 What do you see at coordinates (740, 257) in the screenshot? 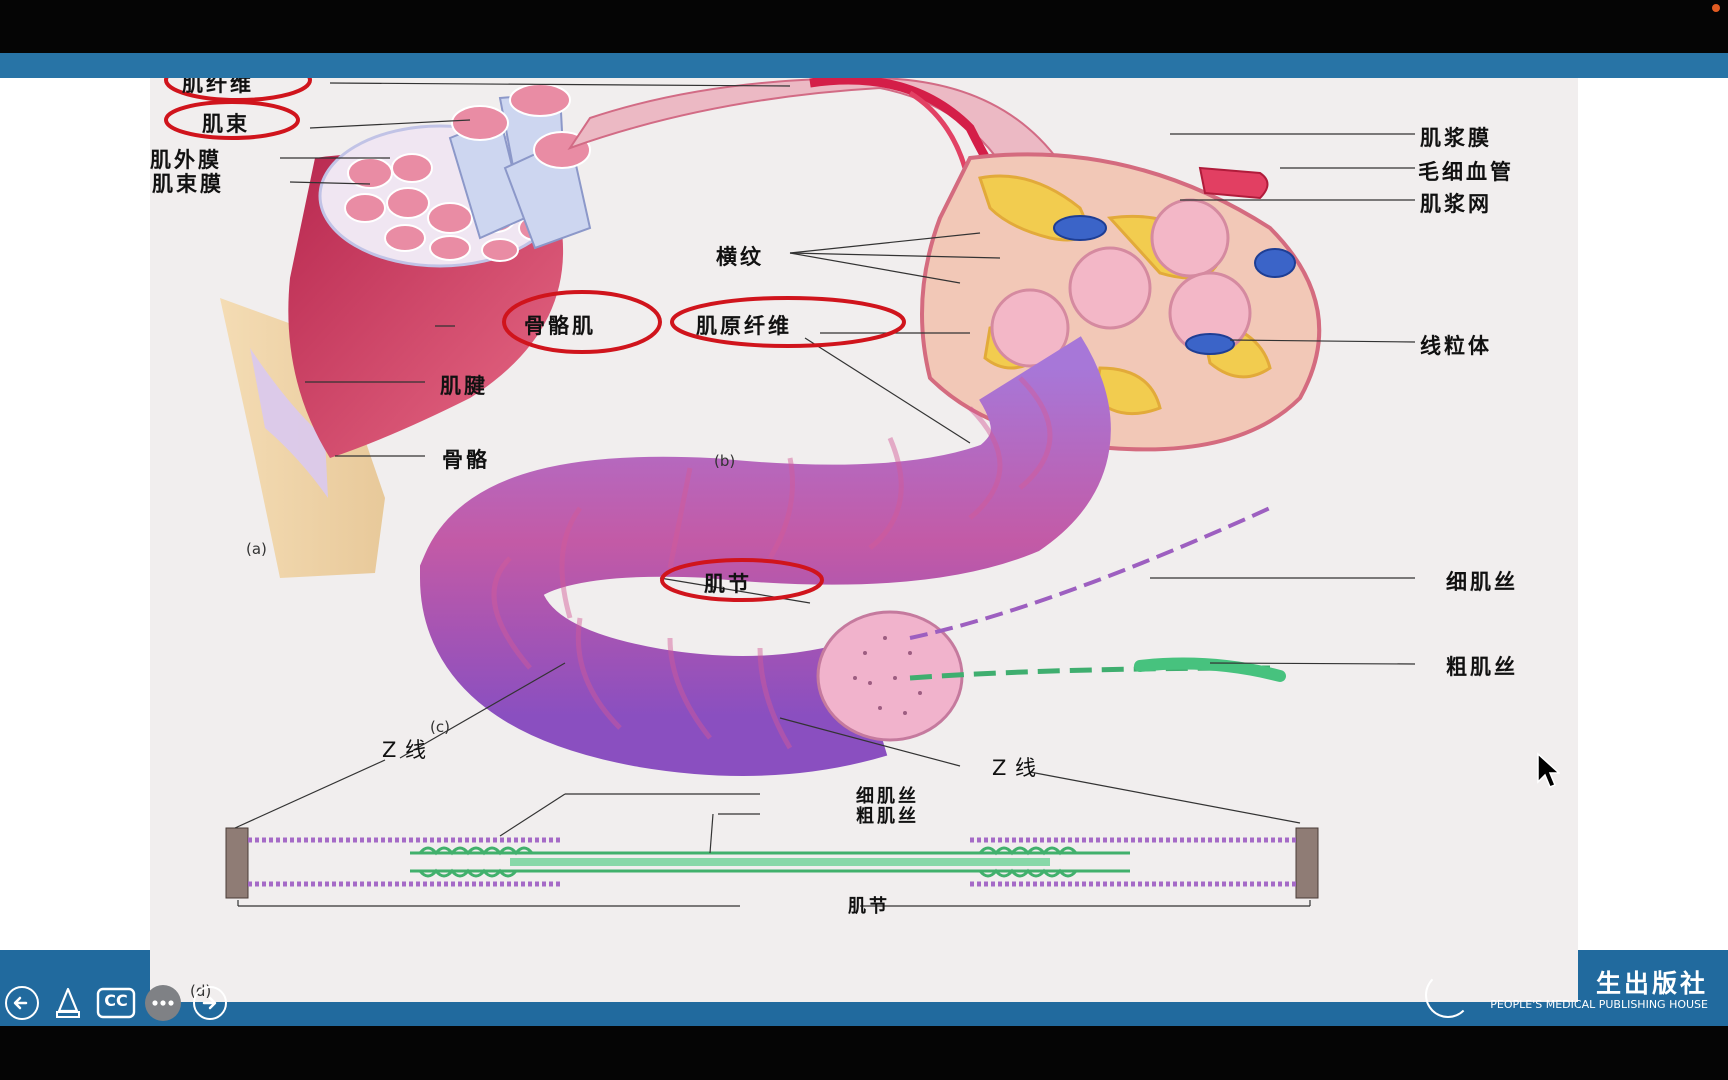
I see `label-striations: 横纹` at bounding box center [740, 257].